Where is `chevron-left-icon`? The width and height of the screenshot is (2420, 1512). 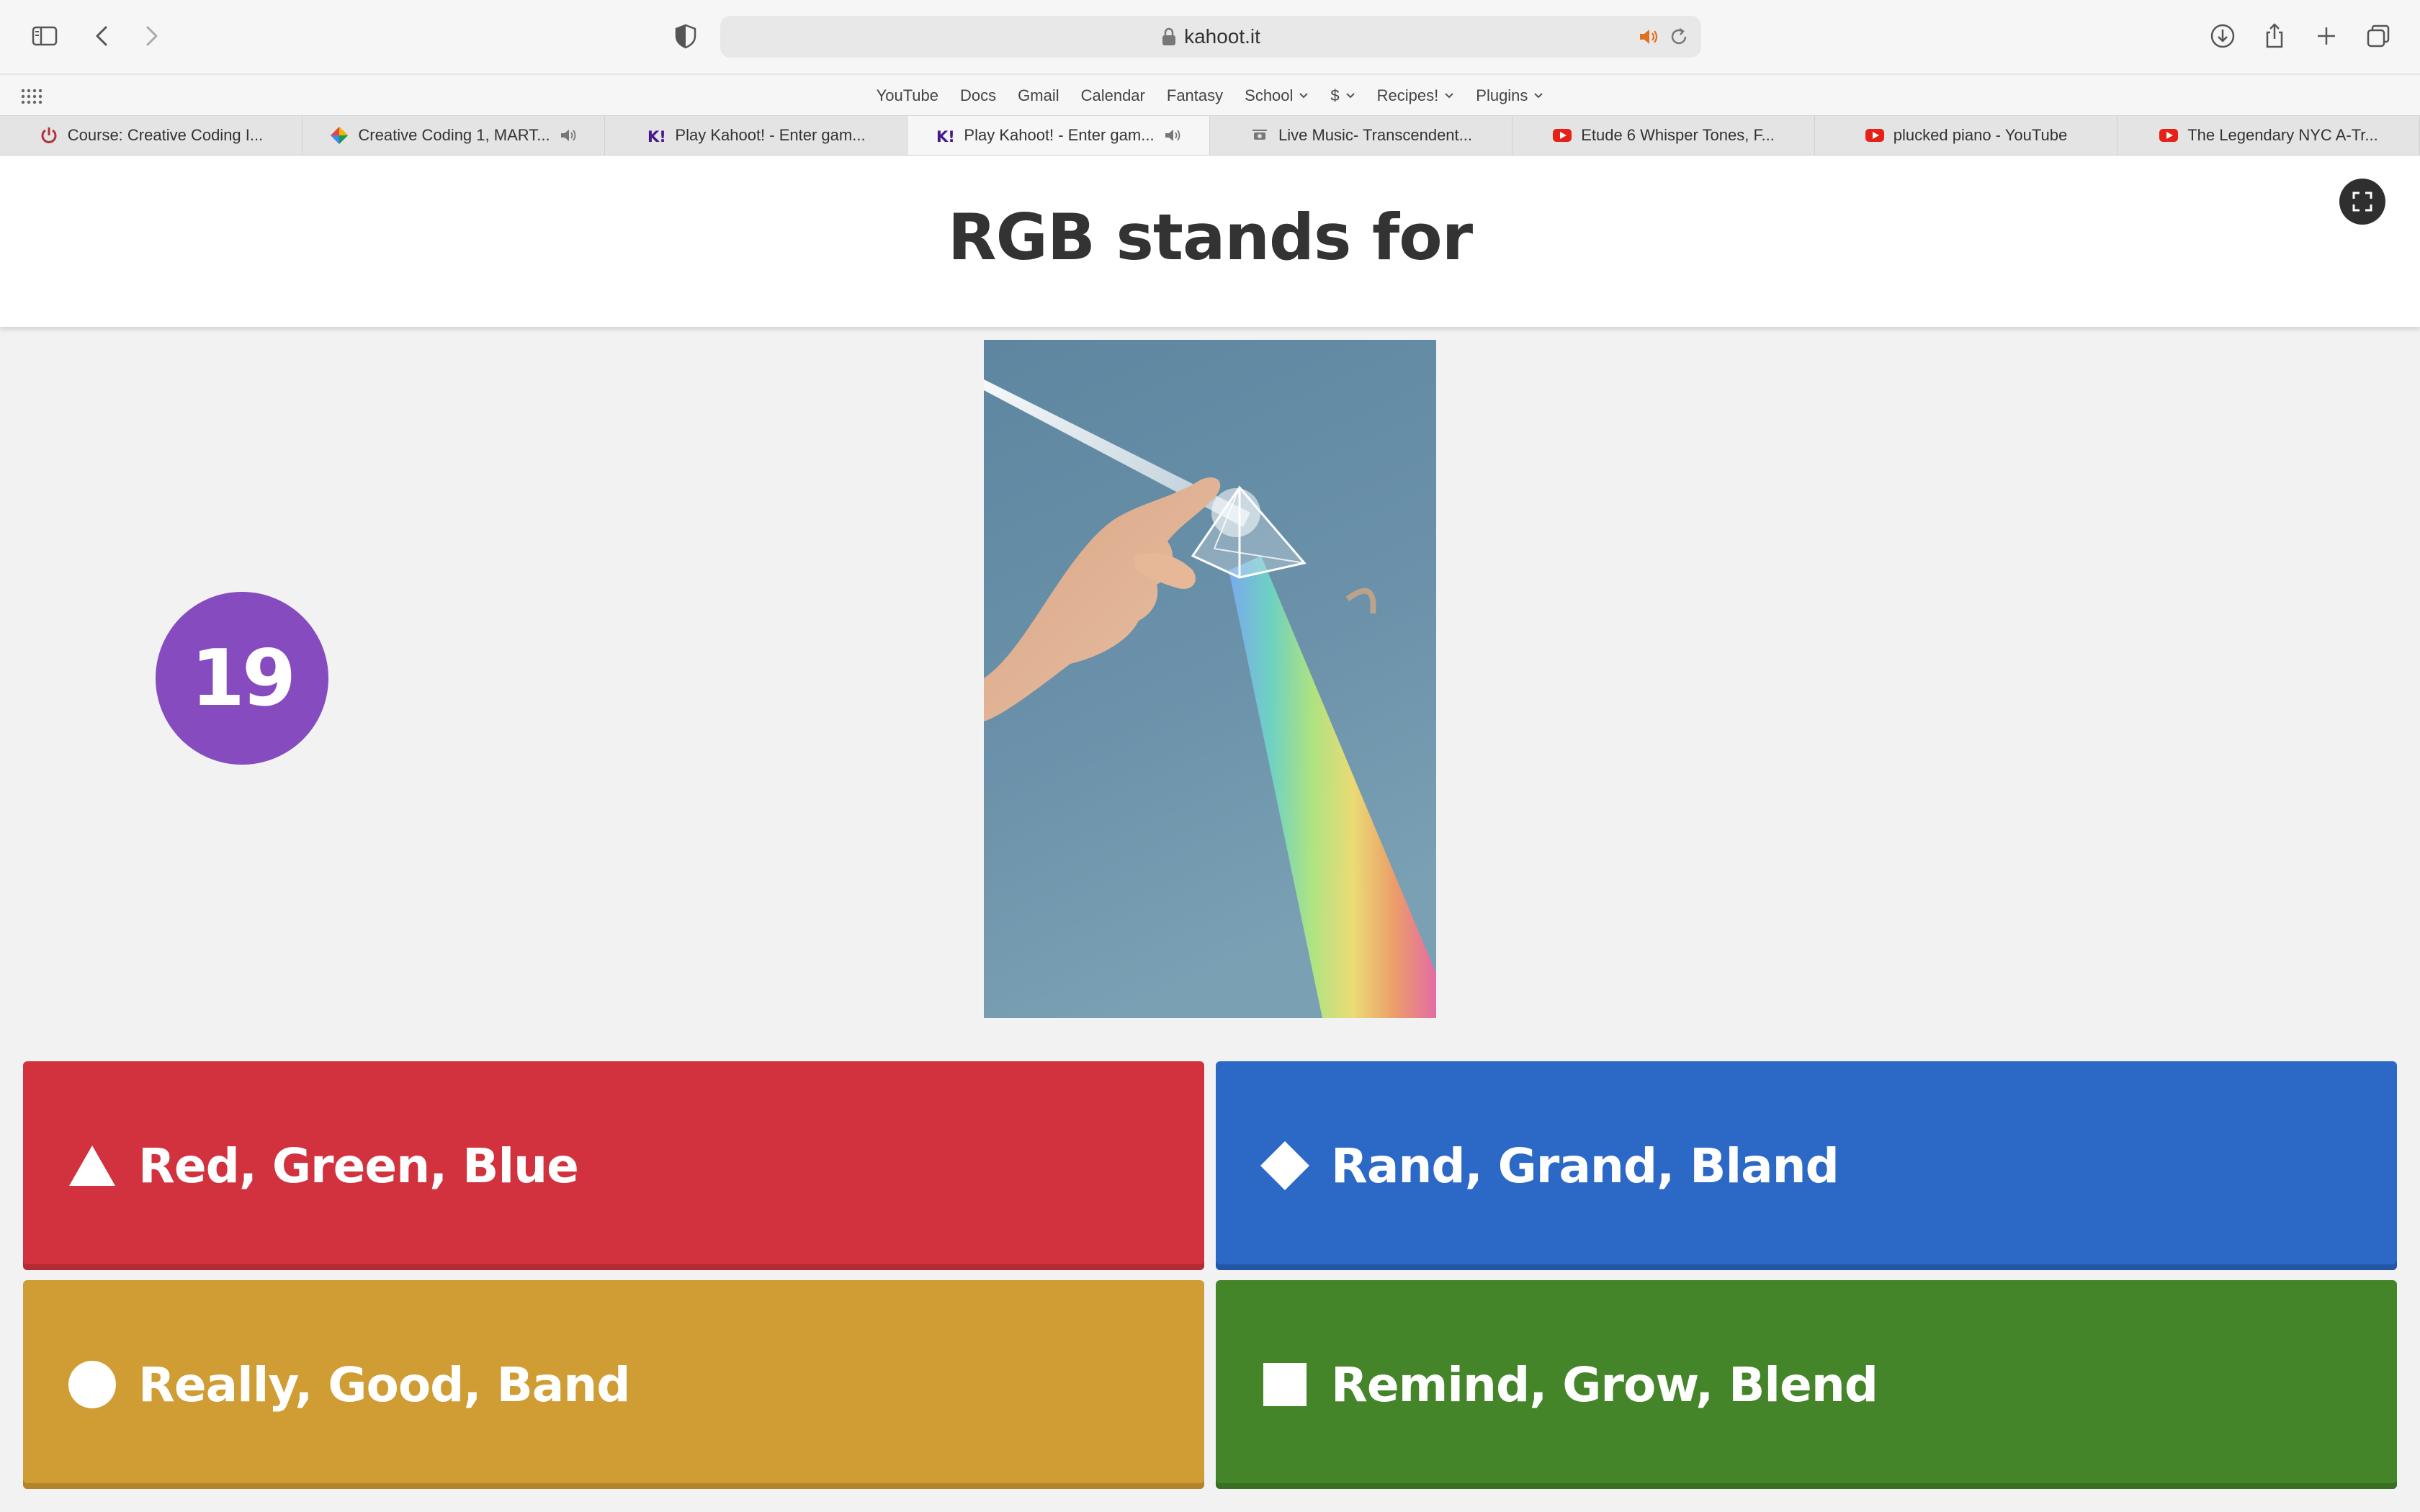
chevron-left-icon is located at coordinates (101, 36).